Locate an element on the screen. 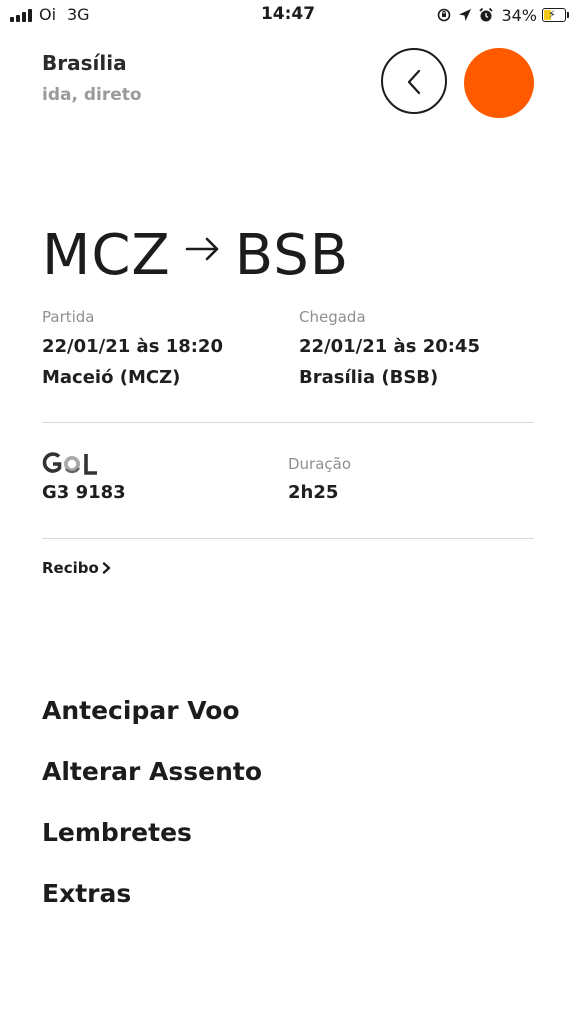 This screenshot has height=1024, width=576. departure-city: Maceió (MCZ) is located at coordinates (111, 377).